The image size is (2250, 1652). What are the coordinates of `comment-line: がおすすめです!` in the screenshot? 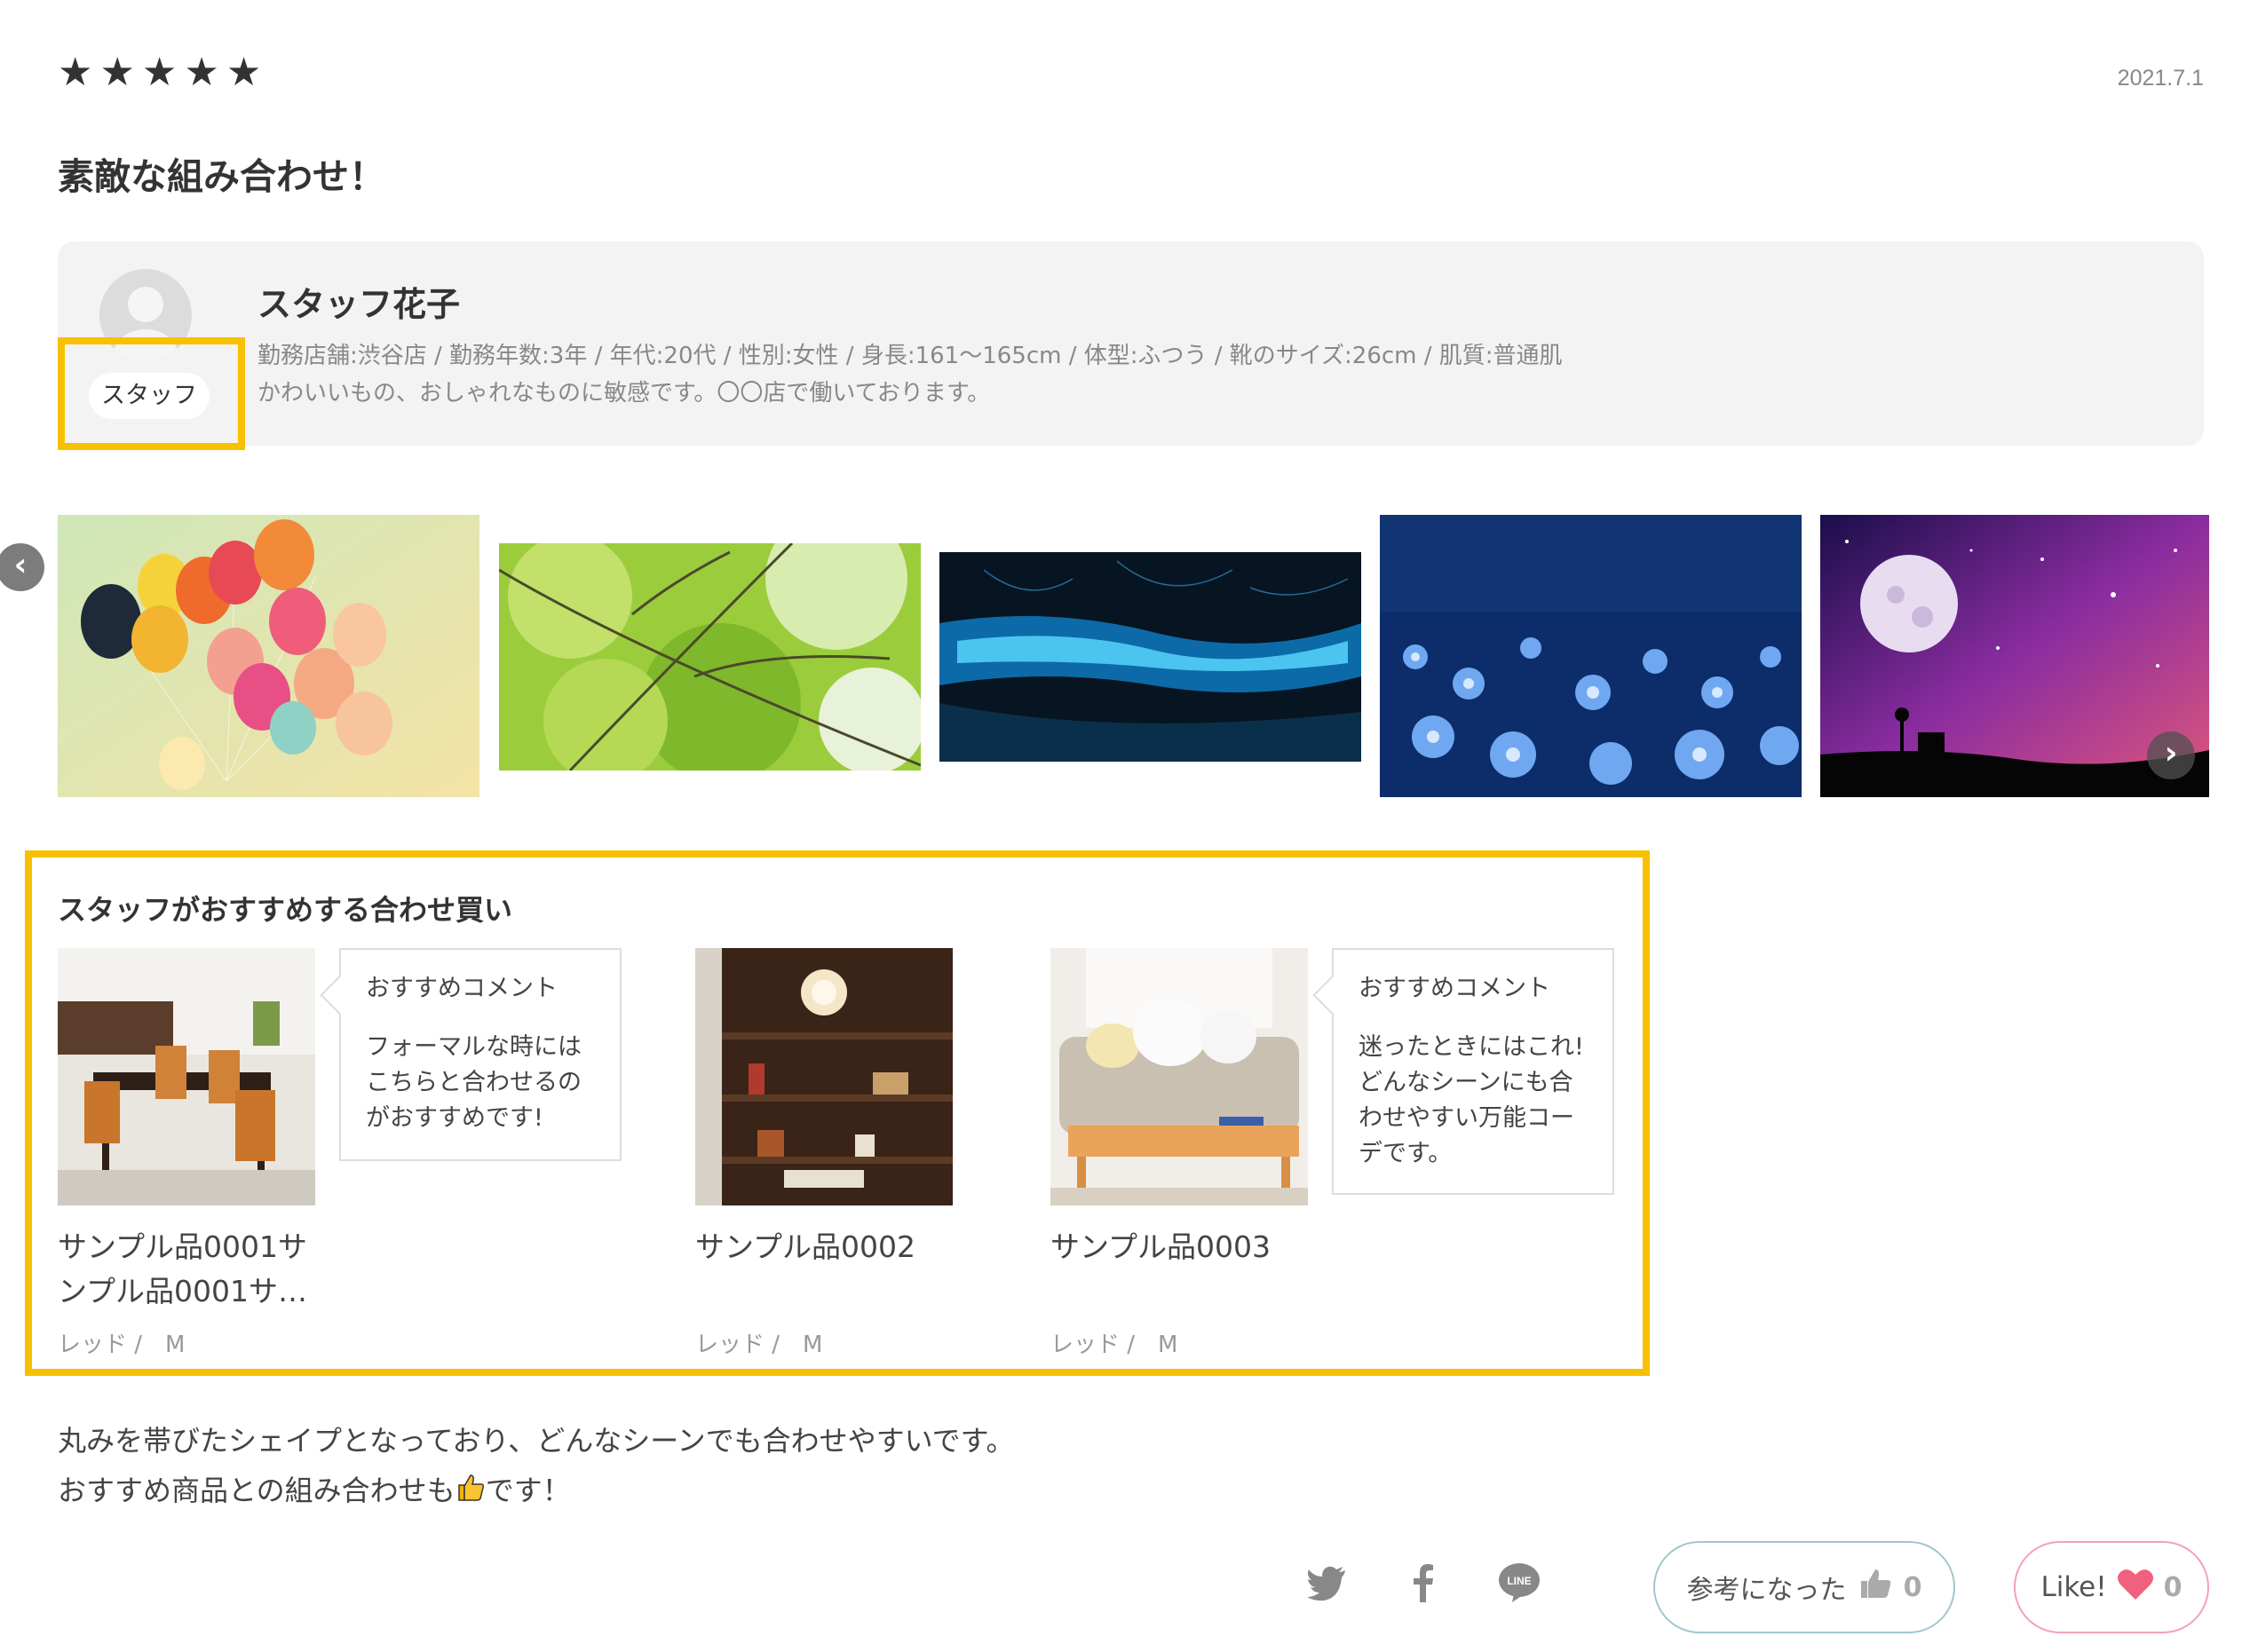 It's located at (454, 1118).